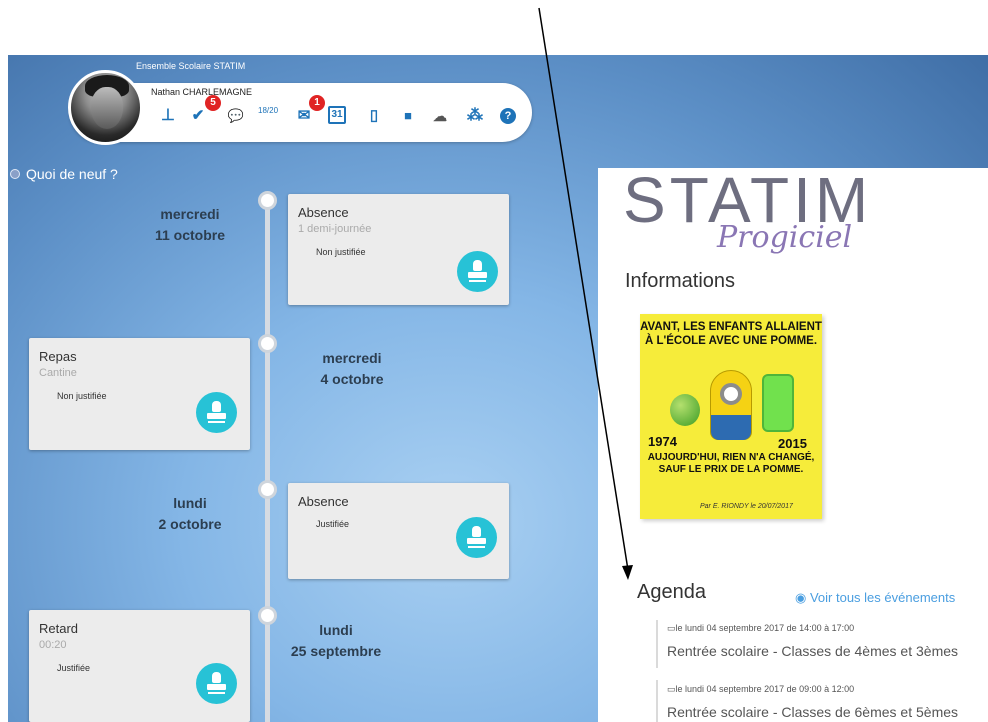 The width and height of the screenshot is (988, 722). What do you see at coordinates (680, 281) in the screenshot?
I see `informations-title: Informations` at bounding box center [680, 281].